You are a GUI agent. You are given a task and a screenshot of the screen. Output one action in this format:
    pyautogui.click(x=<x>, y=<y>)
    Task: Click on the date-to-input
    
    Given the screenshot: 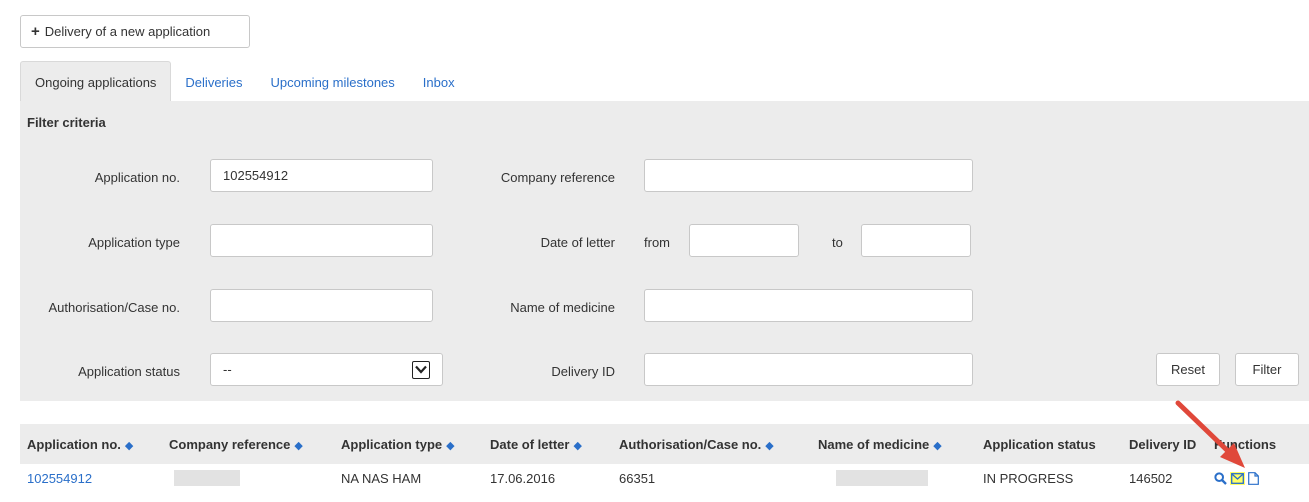 What is the action you would take?
    pyautogui.click(x=916, y=240)
    